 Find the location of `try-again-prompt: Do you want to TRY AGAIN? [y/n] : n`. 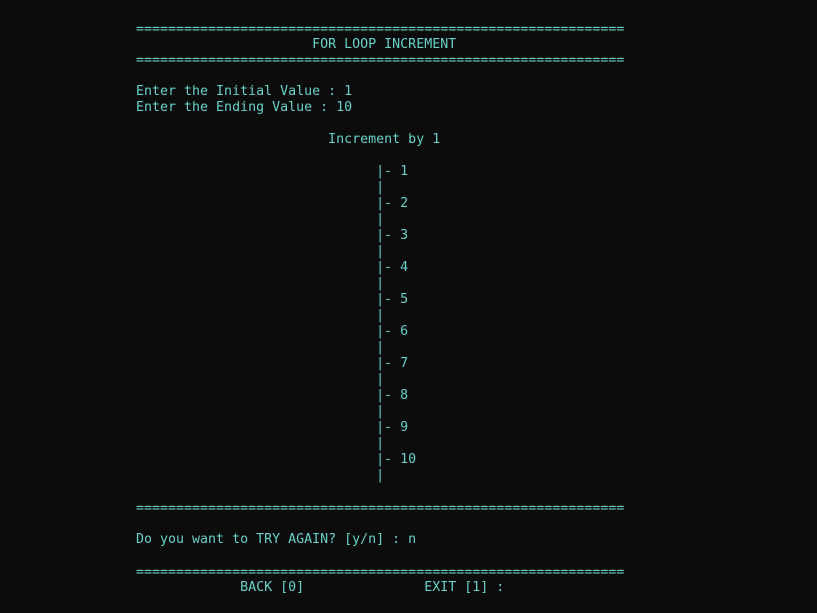

try-again-prompt: Do you want to TRY AGAIN? [y/n] : n is located at coordinates (276, 540).